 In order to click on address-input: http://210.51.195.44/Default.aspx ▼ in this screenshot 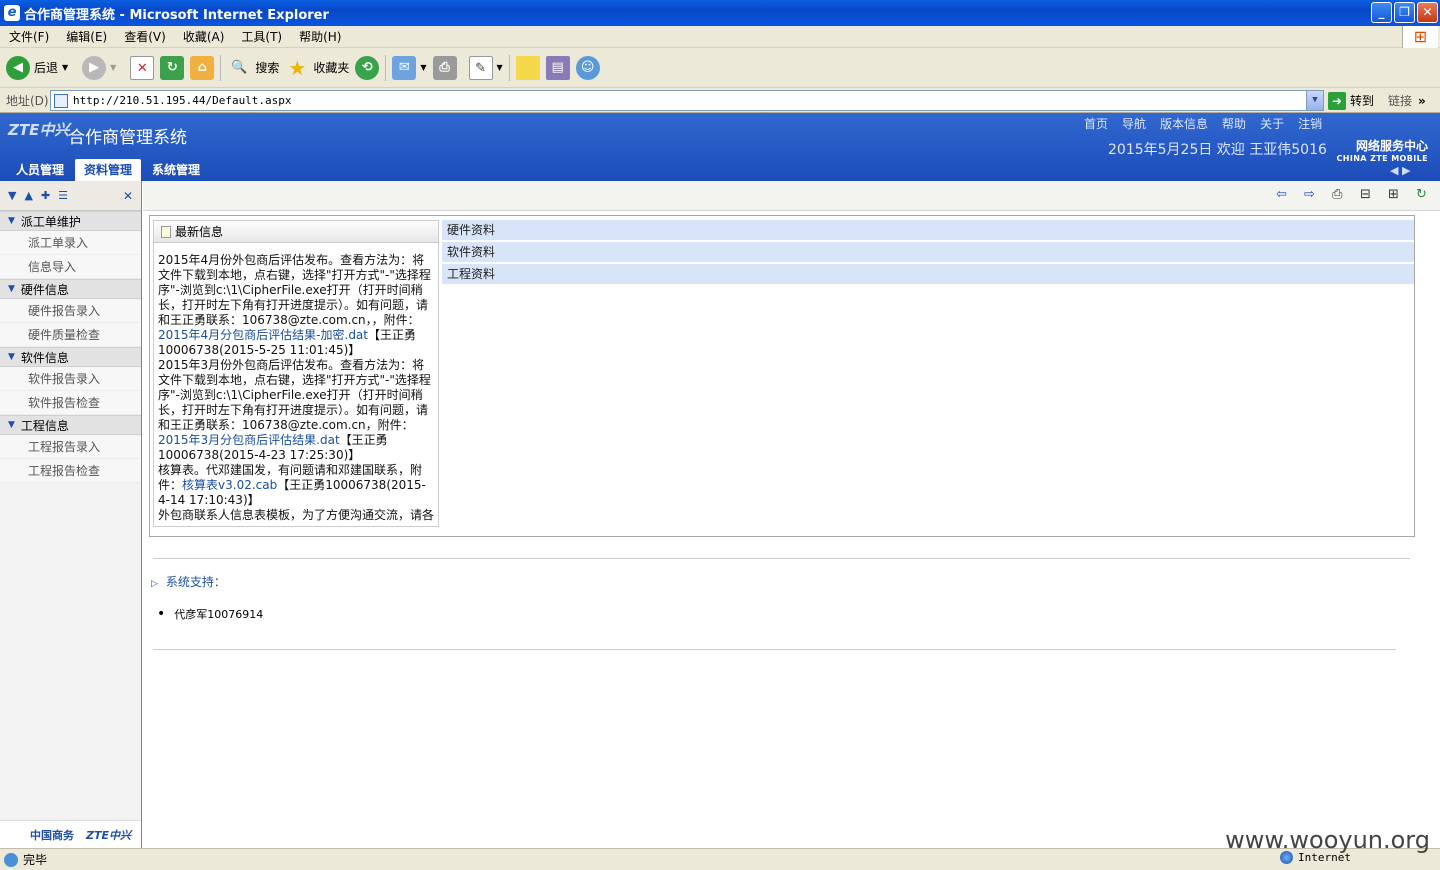, I will do `click(687, 100)`.